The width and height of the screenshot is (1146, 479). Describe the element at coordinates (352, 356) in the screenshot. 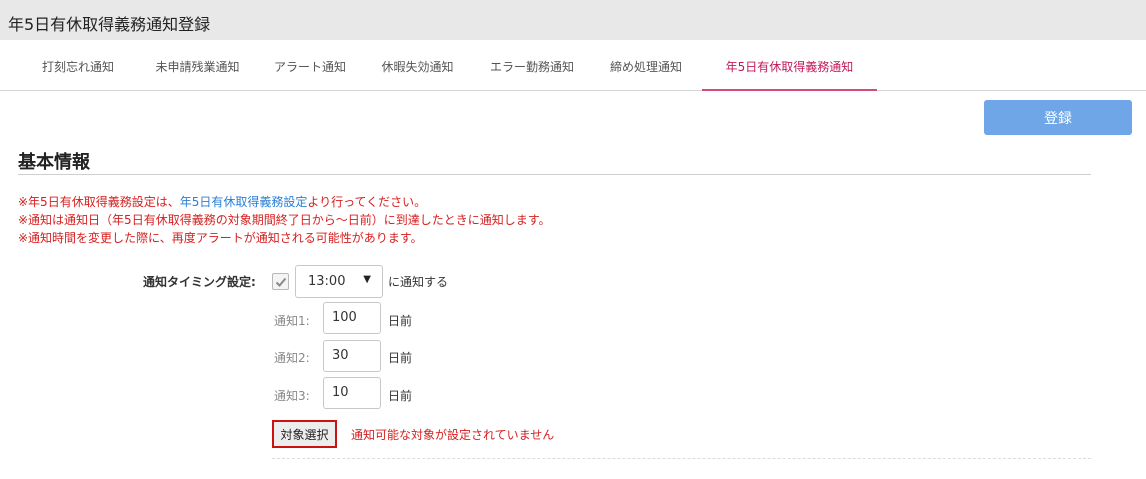

I see `notify-2-input: 30` at that location.